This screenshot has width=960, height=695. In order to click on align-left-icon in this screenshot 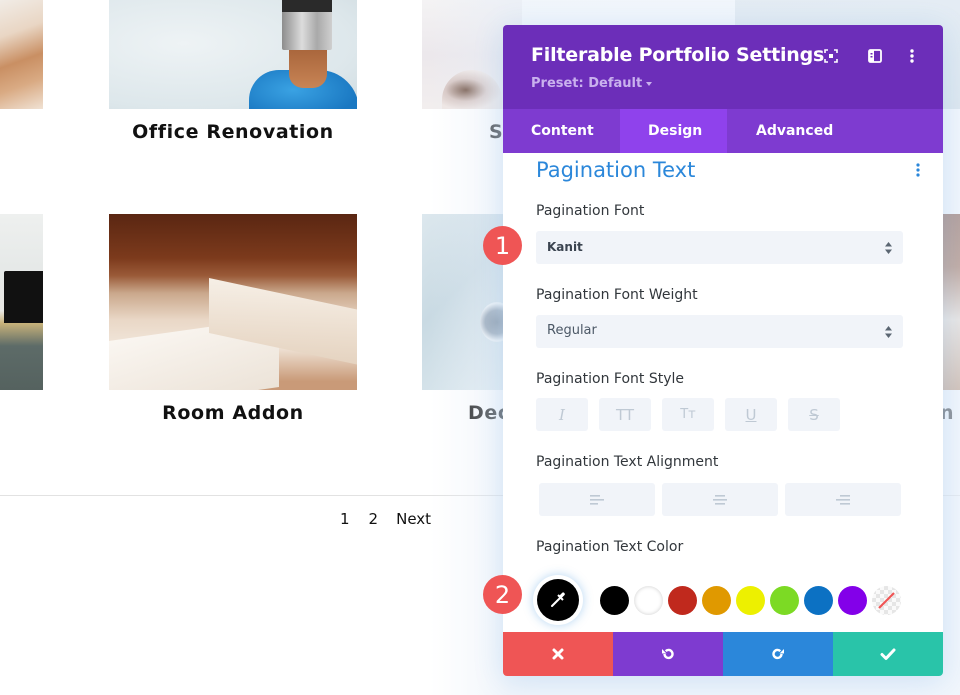, I will do `click(597, 499)`.